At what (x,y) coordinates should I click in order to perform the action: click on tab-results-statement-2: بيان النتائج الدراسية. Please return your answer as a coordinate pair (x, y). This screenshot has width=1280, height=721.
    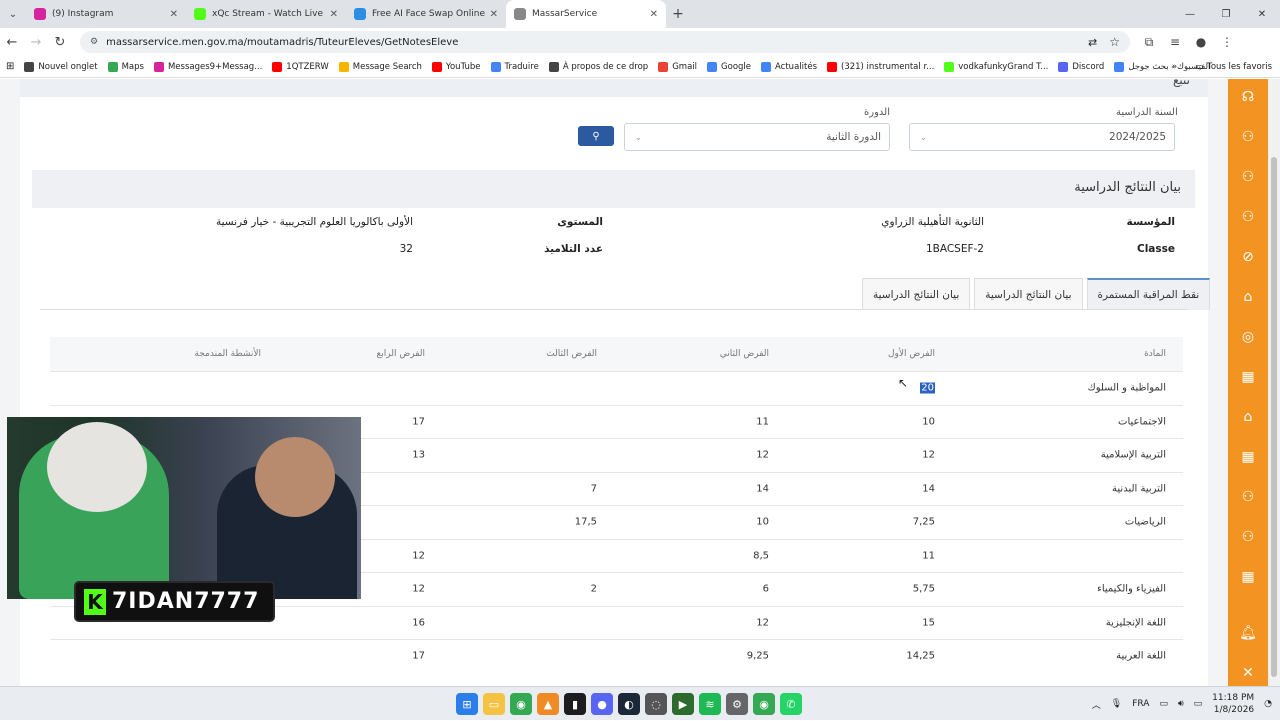
    Looking at the image, I should click on (916, 294).